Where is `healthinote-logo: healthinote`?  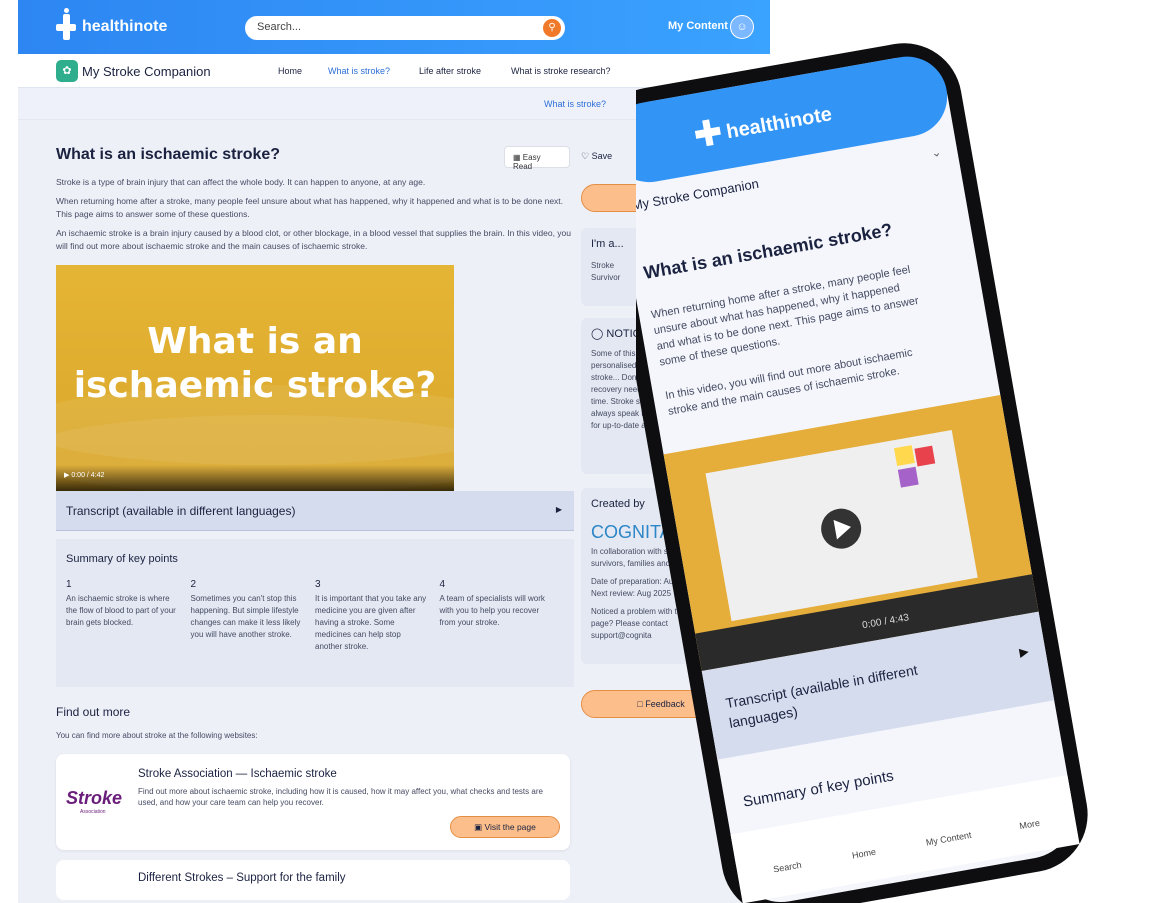 healthinote-logo: healthinote is located at coordinates (111, 24).